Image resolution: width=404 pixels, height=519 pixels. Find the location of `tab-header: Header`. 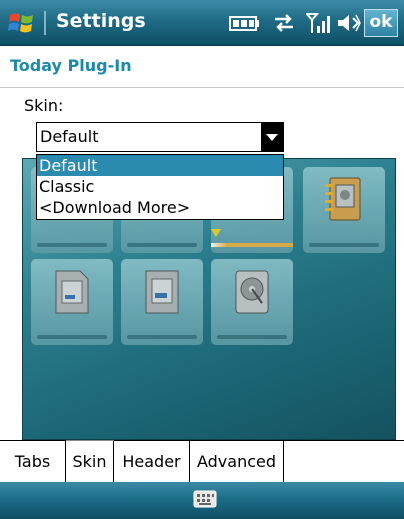

tab-header: Header is located at coordinates (152, 461).